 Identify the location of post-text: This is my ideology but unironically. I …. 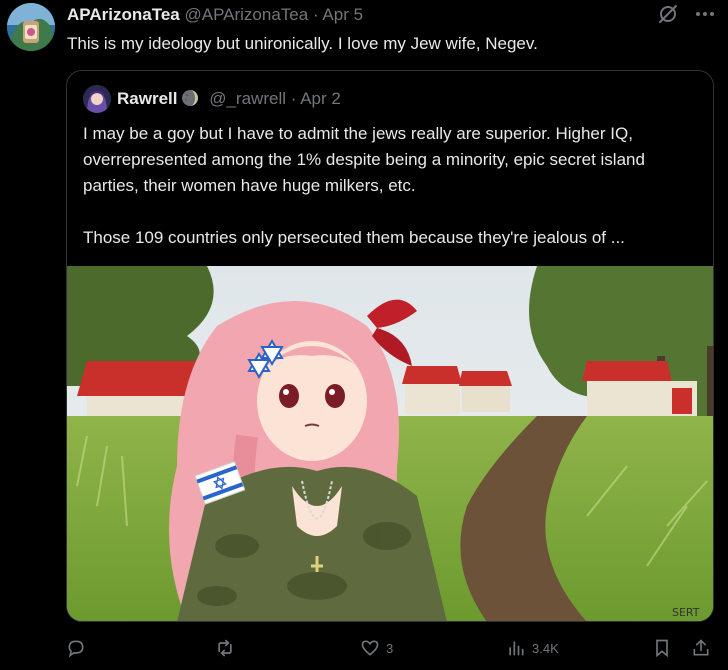
(302, 43).